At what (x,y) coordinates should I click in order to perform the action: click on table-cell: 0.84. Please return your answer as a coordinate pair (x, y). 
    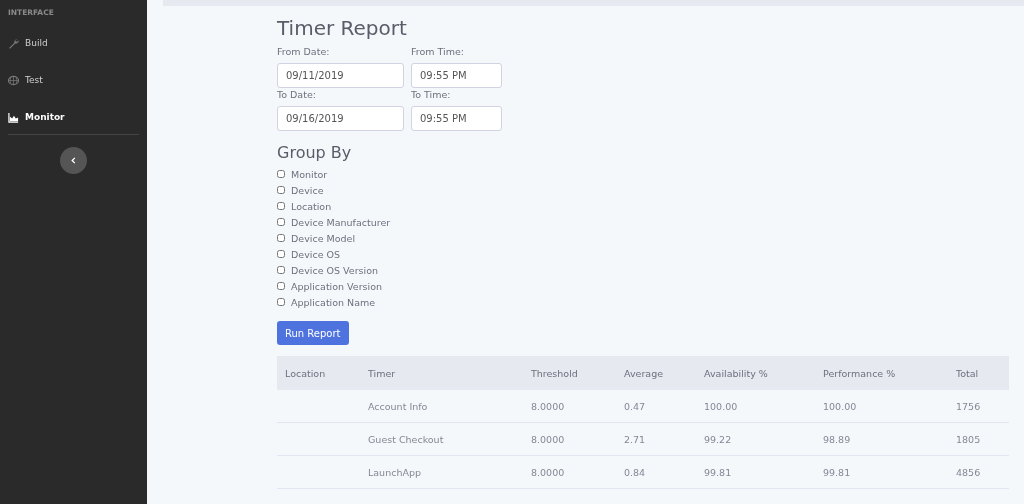
    Looking at the image, I should click on (635, 472).